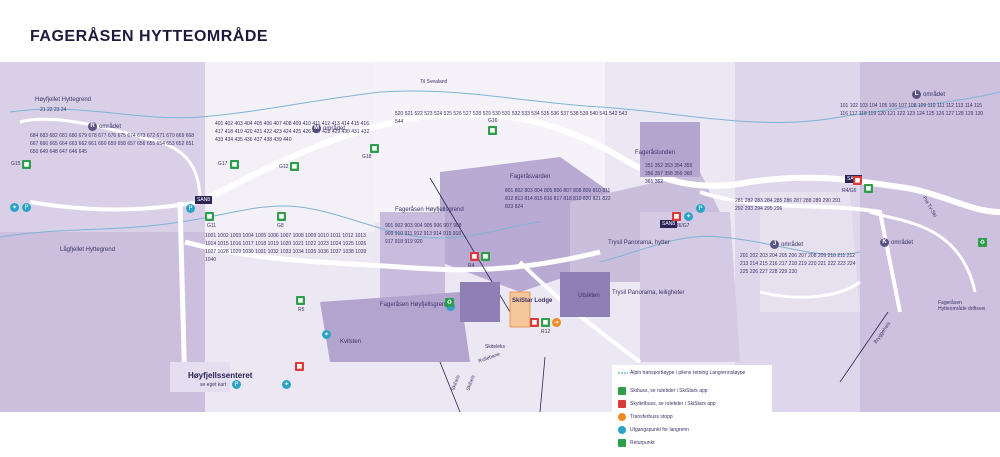 The width and height of the screenshot is (1000, 457). I want to click on stop-code: R4, so click(471, 266).